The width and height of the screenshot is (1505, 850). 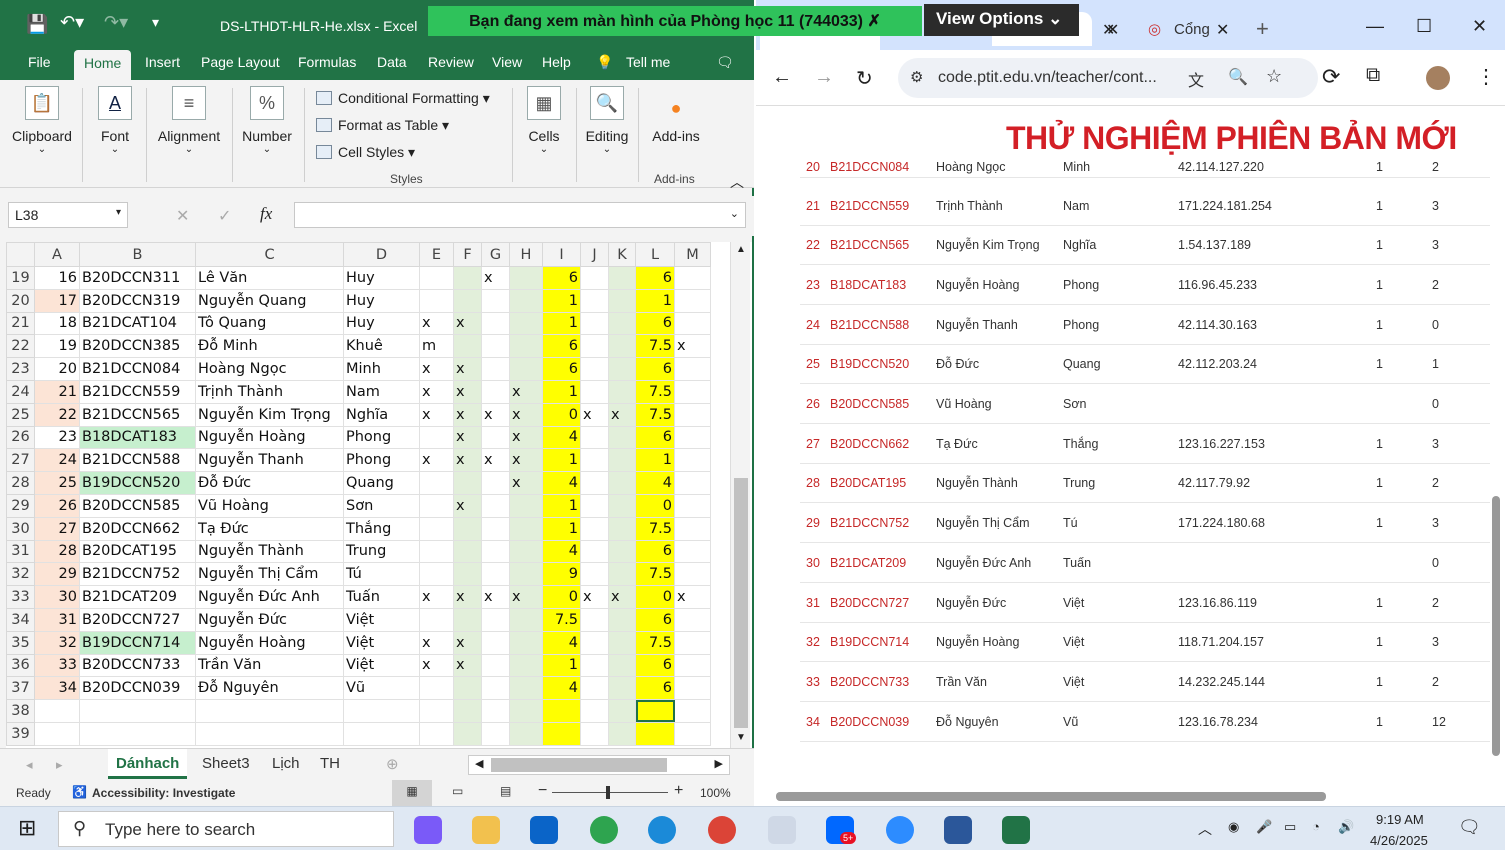 I want to click on redo-icon: ↷▾, so click(x=116, y=22).